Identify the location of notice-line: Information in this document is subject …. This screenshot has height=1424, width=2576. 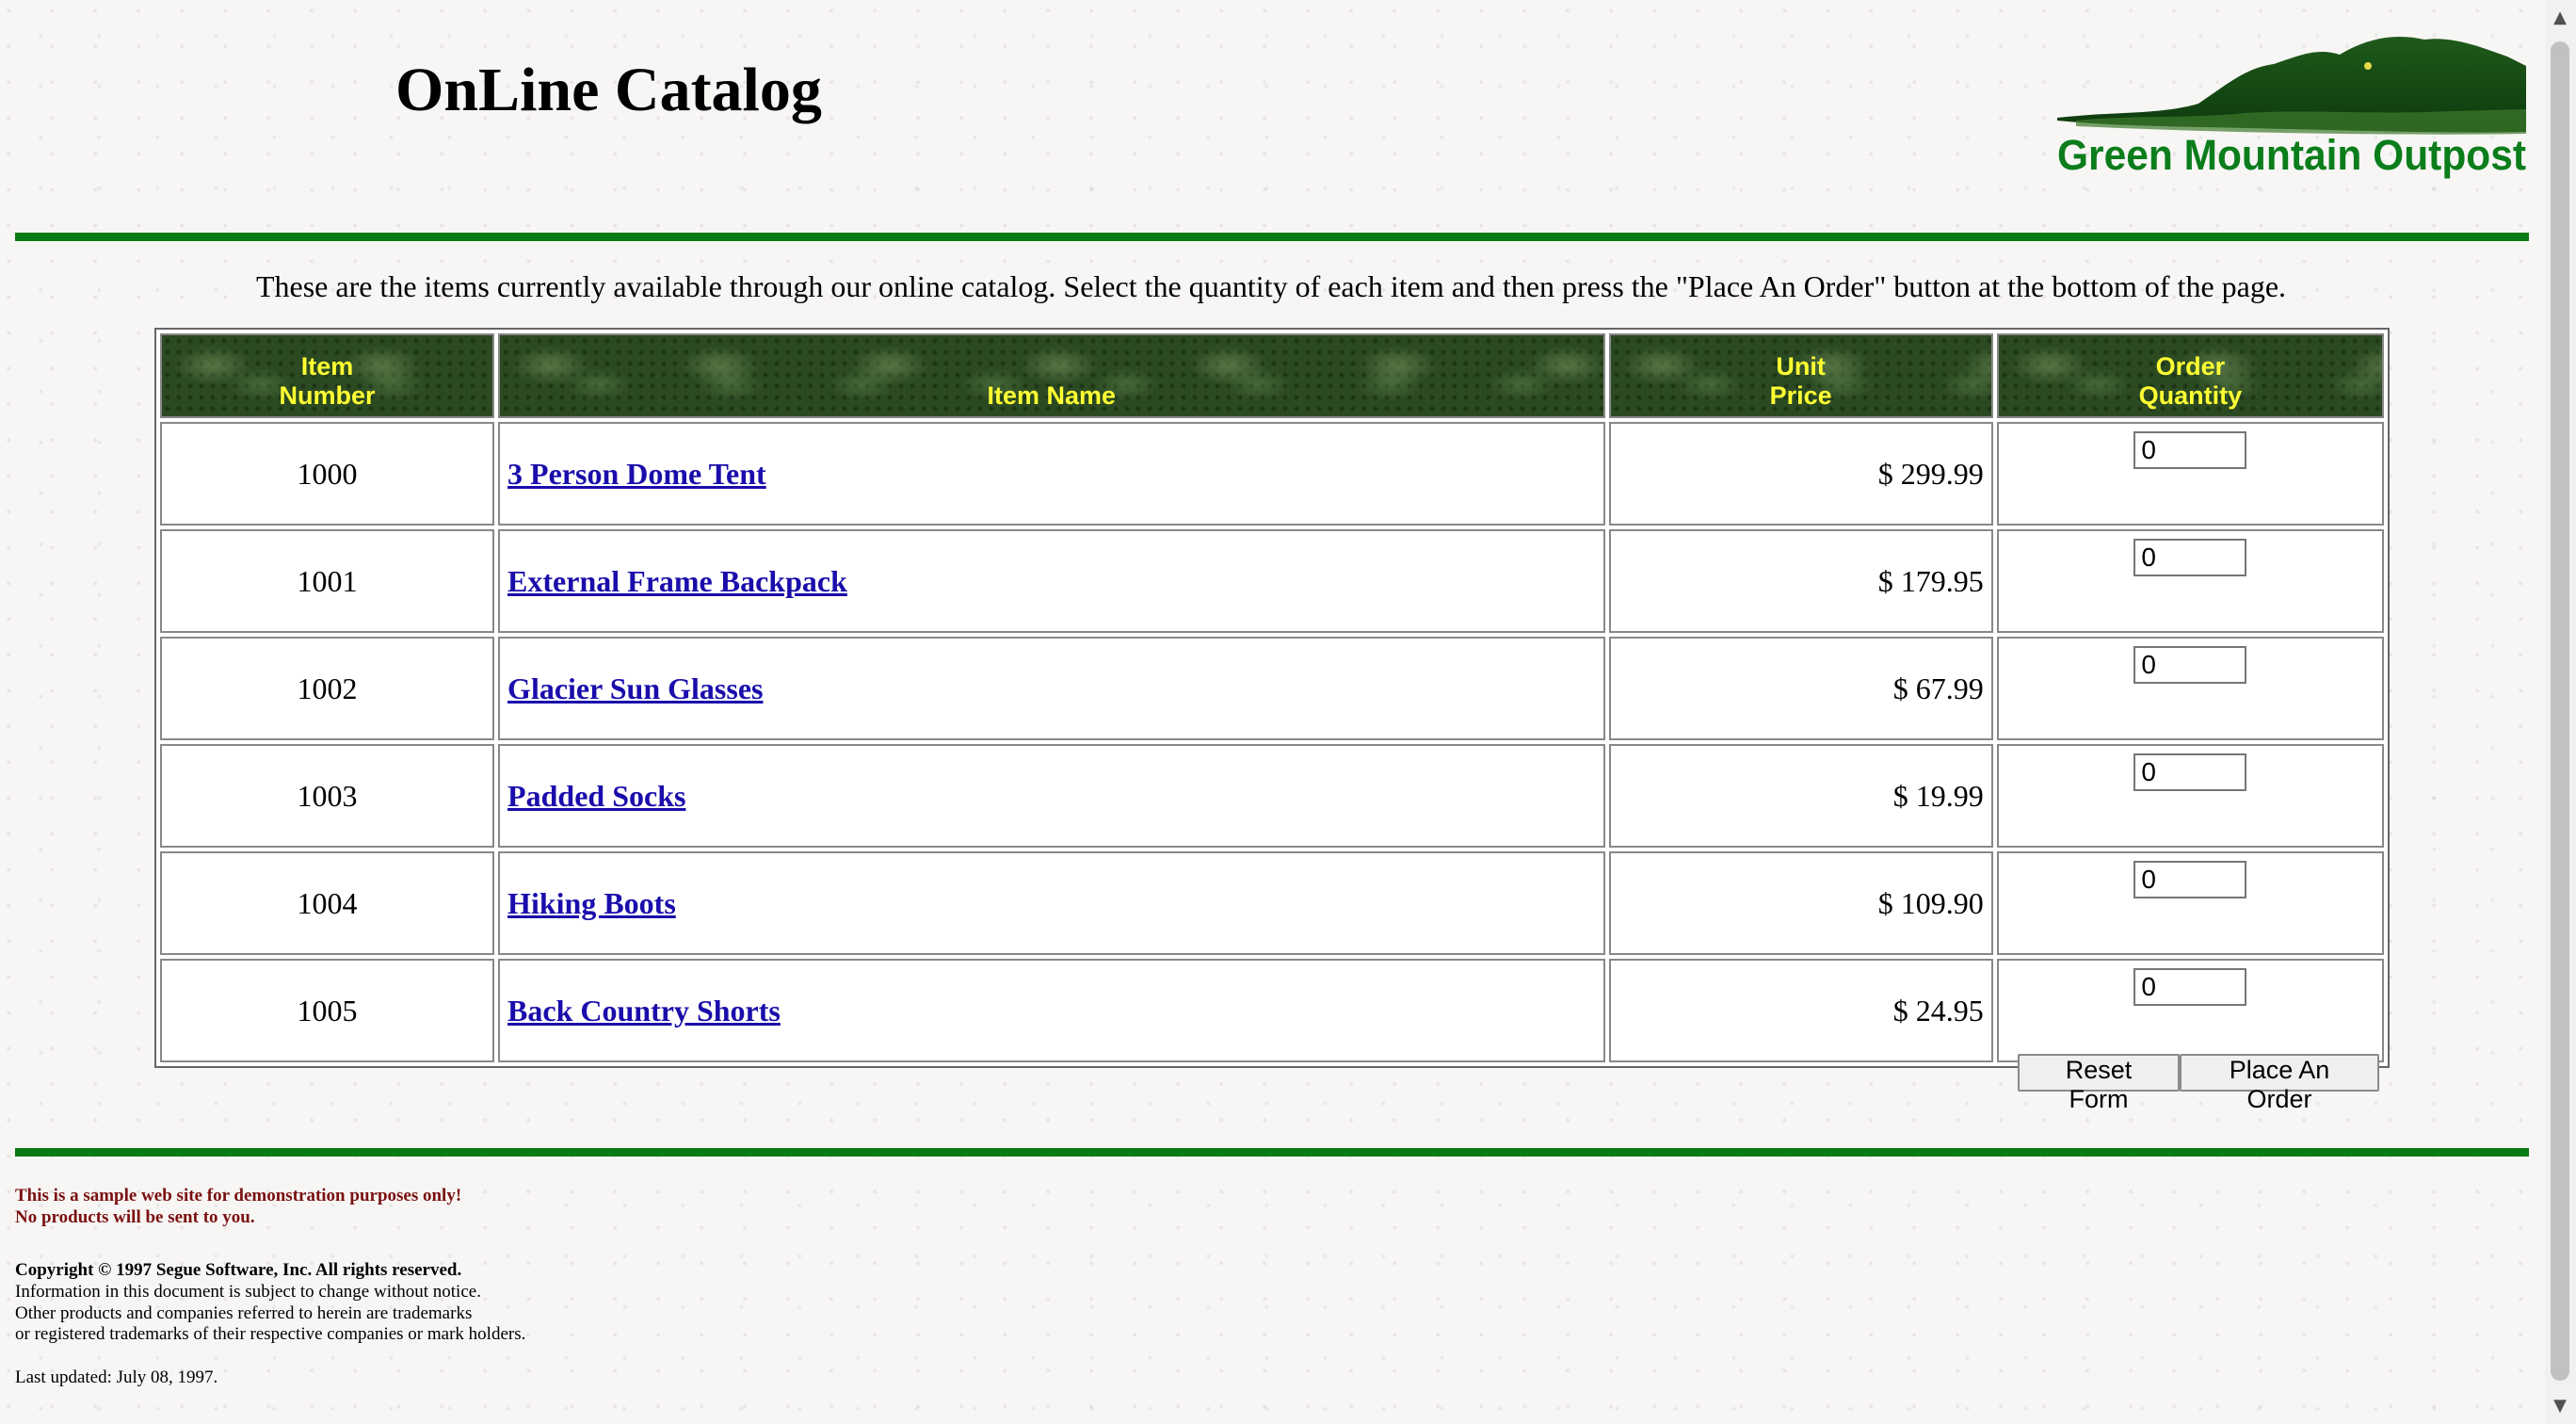
(248, 1291).